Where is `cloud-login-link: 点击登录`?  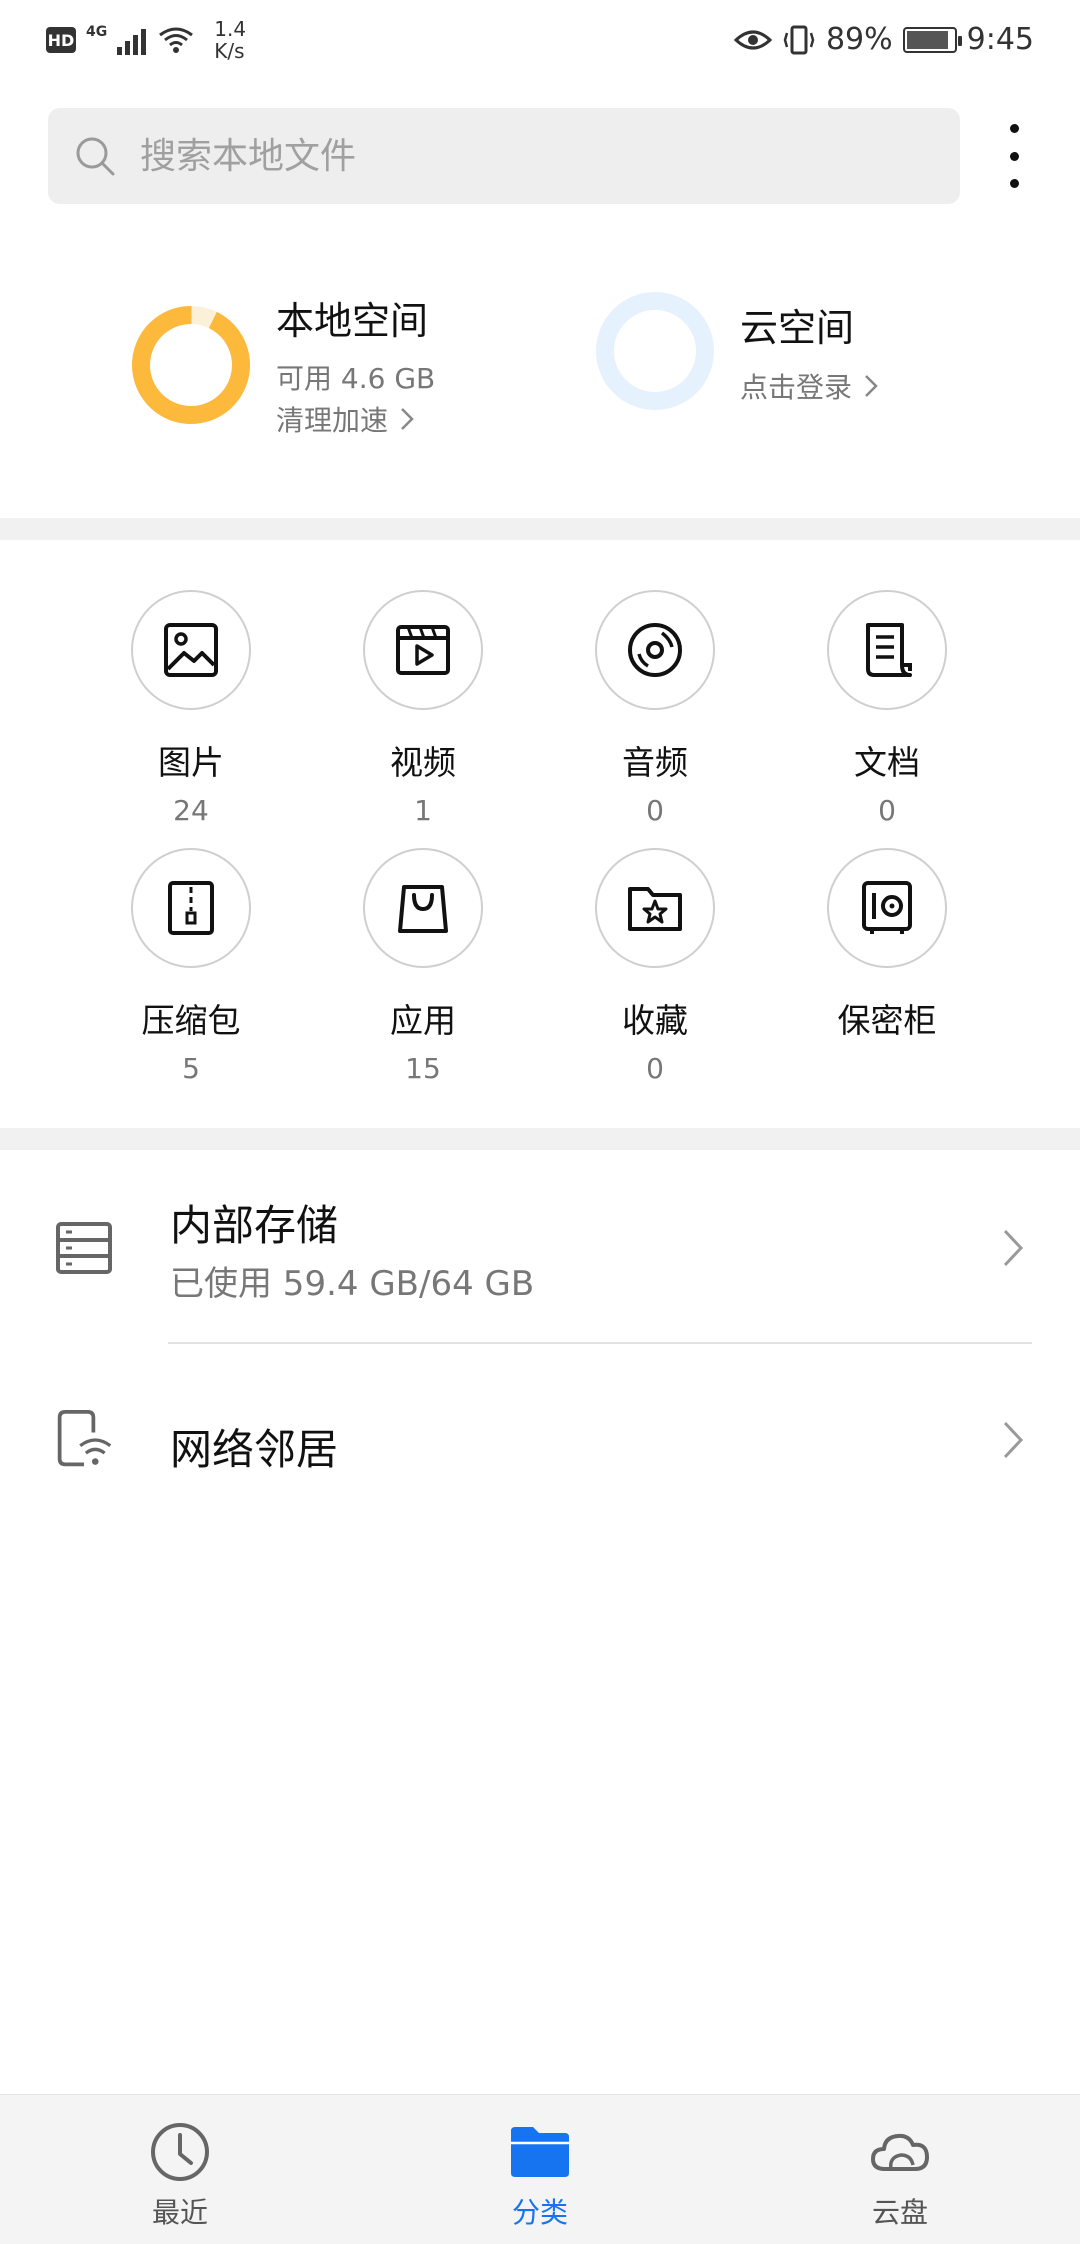
cloud-login-link: 点击登录 is located at coordinates (809, 386).